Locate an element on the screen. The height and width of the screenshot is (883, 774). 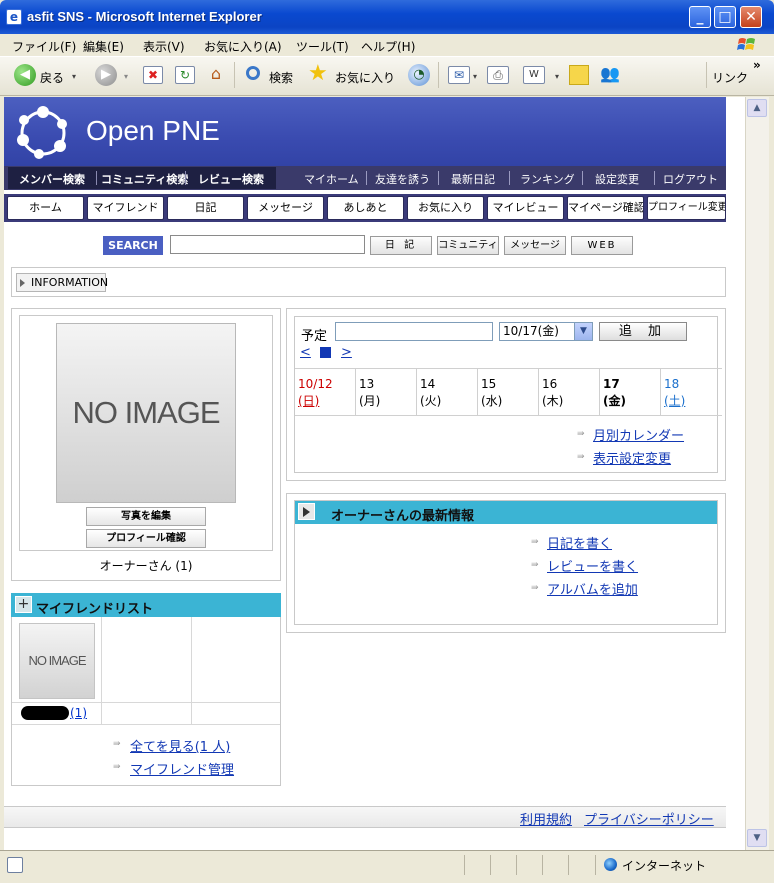
nav-my-home: マイホーム is located at coordinates (331, 179).